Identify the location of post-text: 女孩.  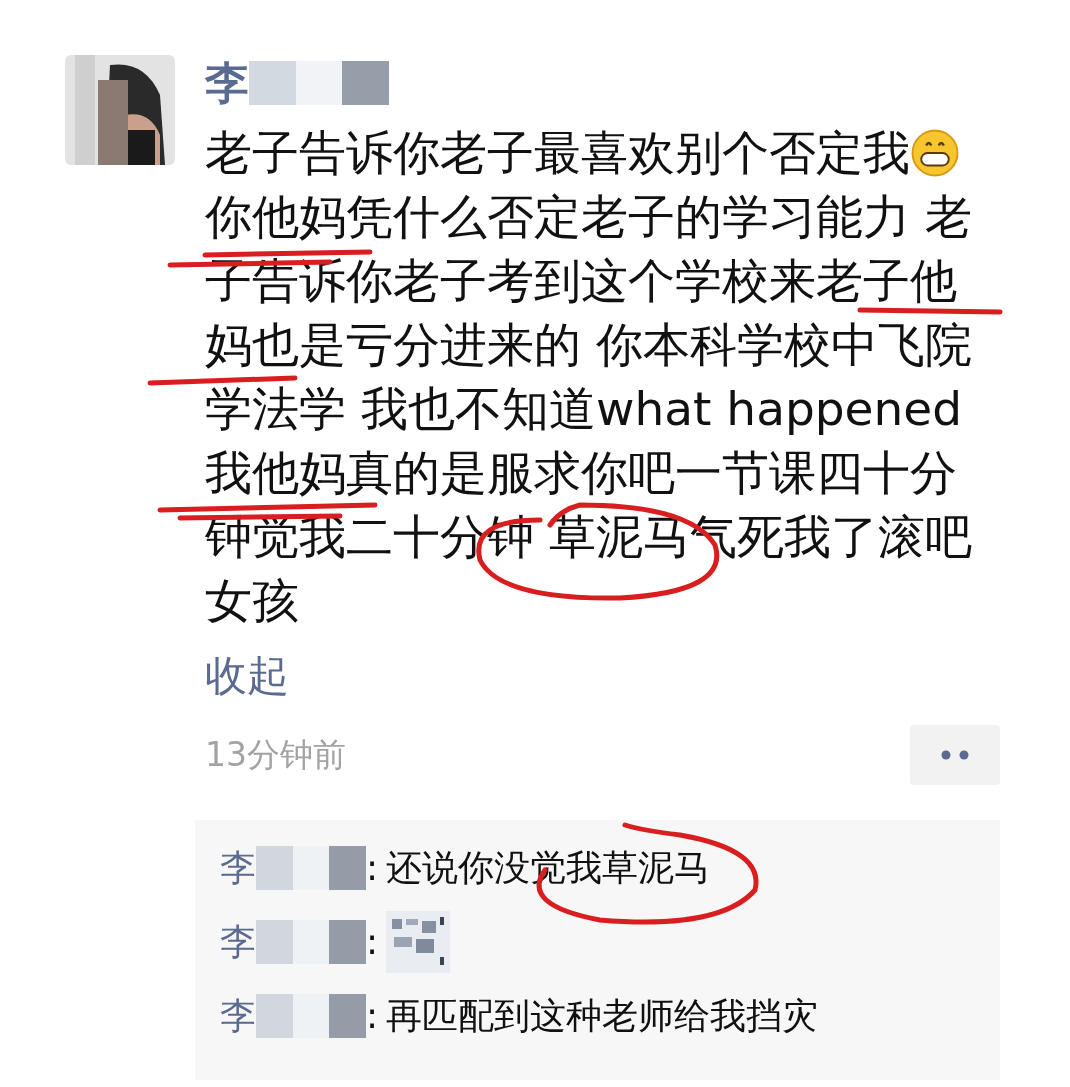
(252, 601).